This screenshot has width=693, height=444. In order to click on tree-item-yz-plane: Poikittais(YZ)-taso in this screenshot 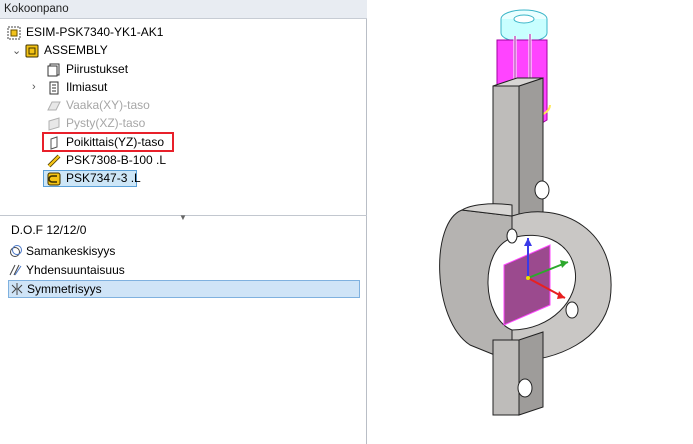, I will do `click(105, 142)`.